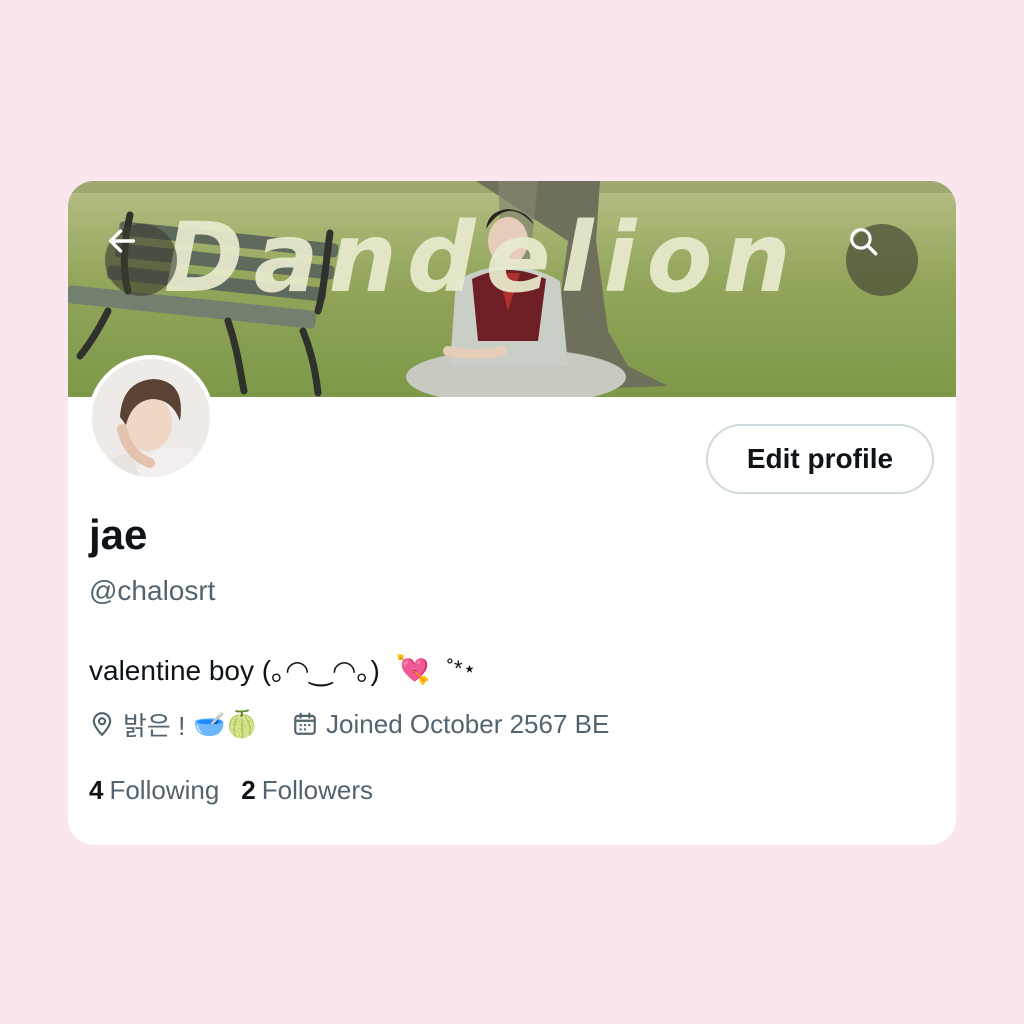 This screenshot has width=1024, height=1024. I want to click on location-emojis: 🥣🍈, so click(226, 723).